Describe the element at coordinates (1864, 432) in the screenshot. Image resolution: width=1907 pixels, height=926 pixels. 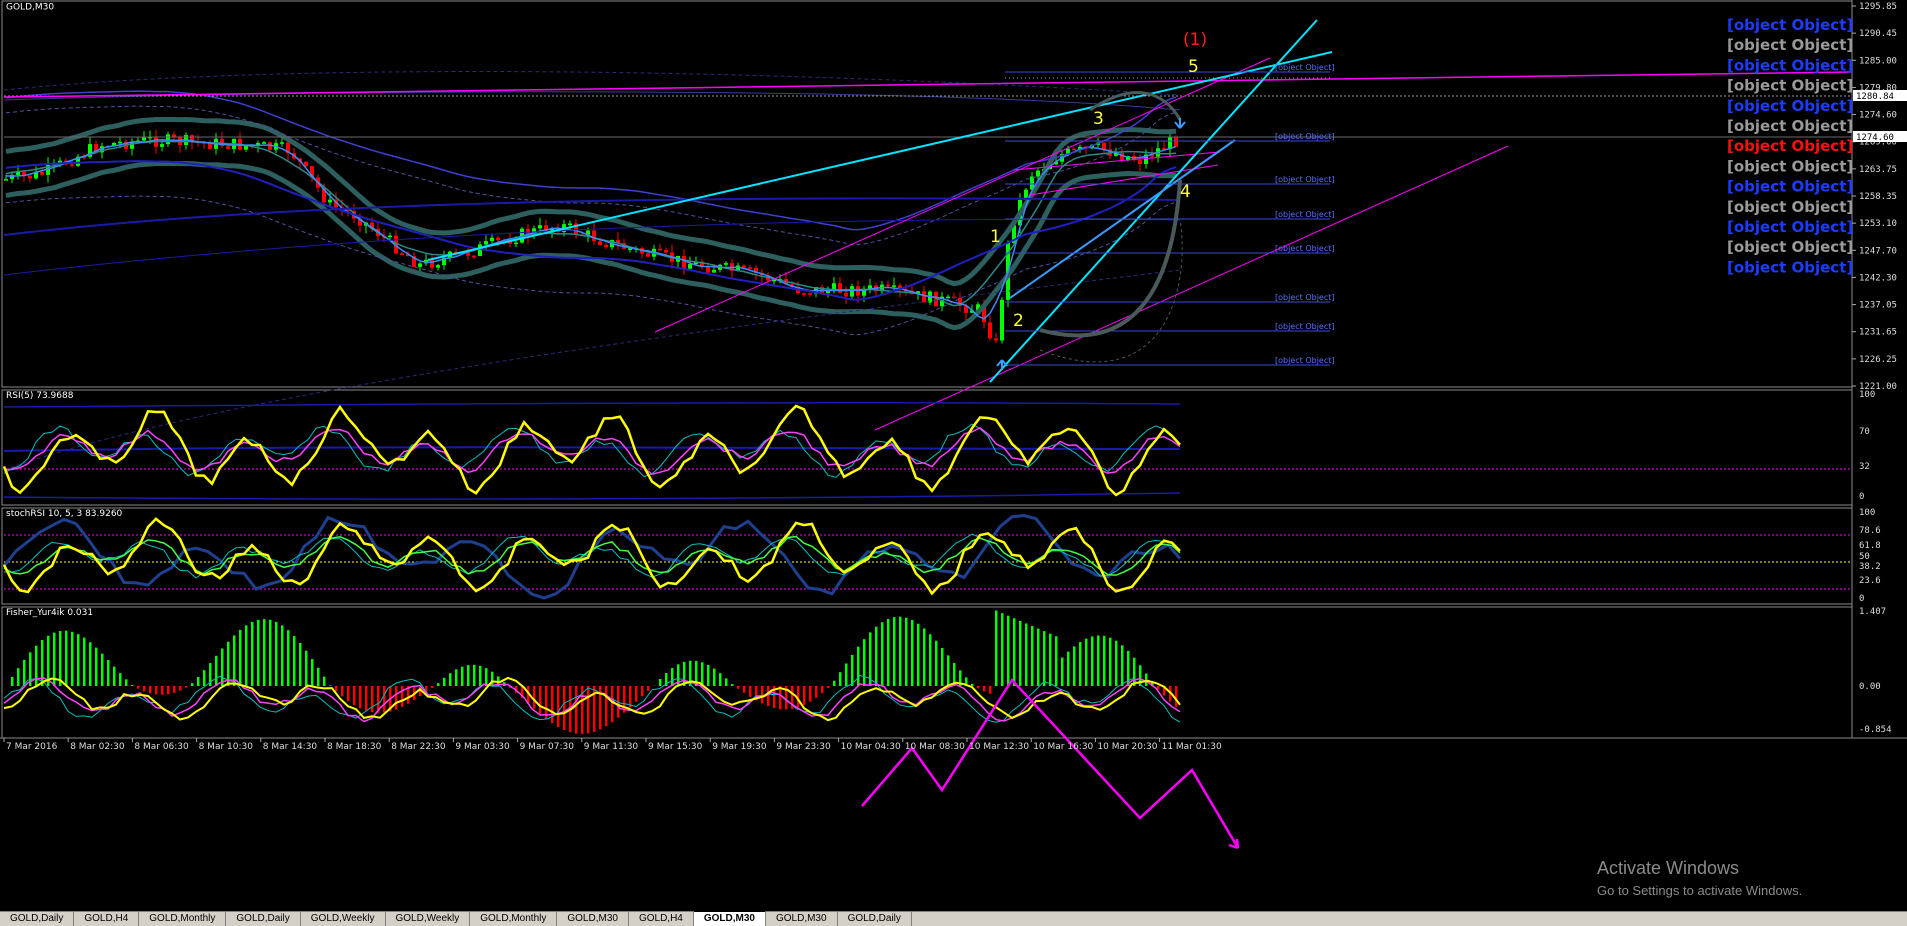
I see `rsi-axis-label: 70` at that location.